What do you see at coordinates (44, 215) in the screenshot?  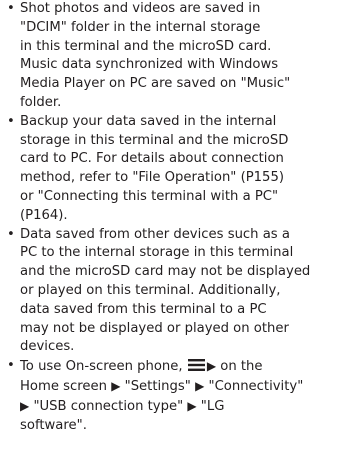 I see `text-line: (P164).` at bounding box center [44, 215].